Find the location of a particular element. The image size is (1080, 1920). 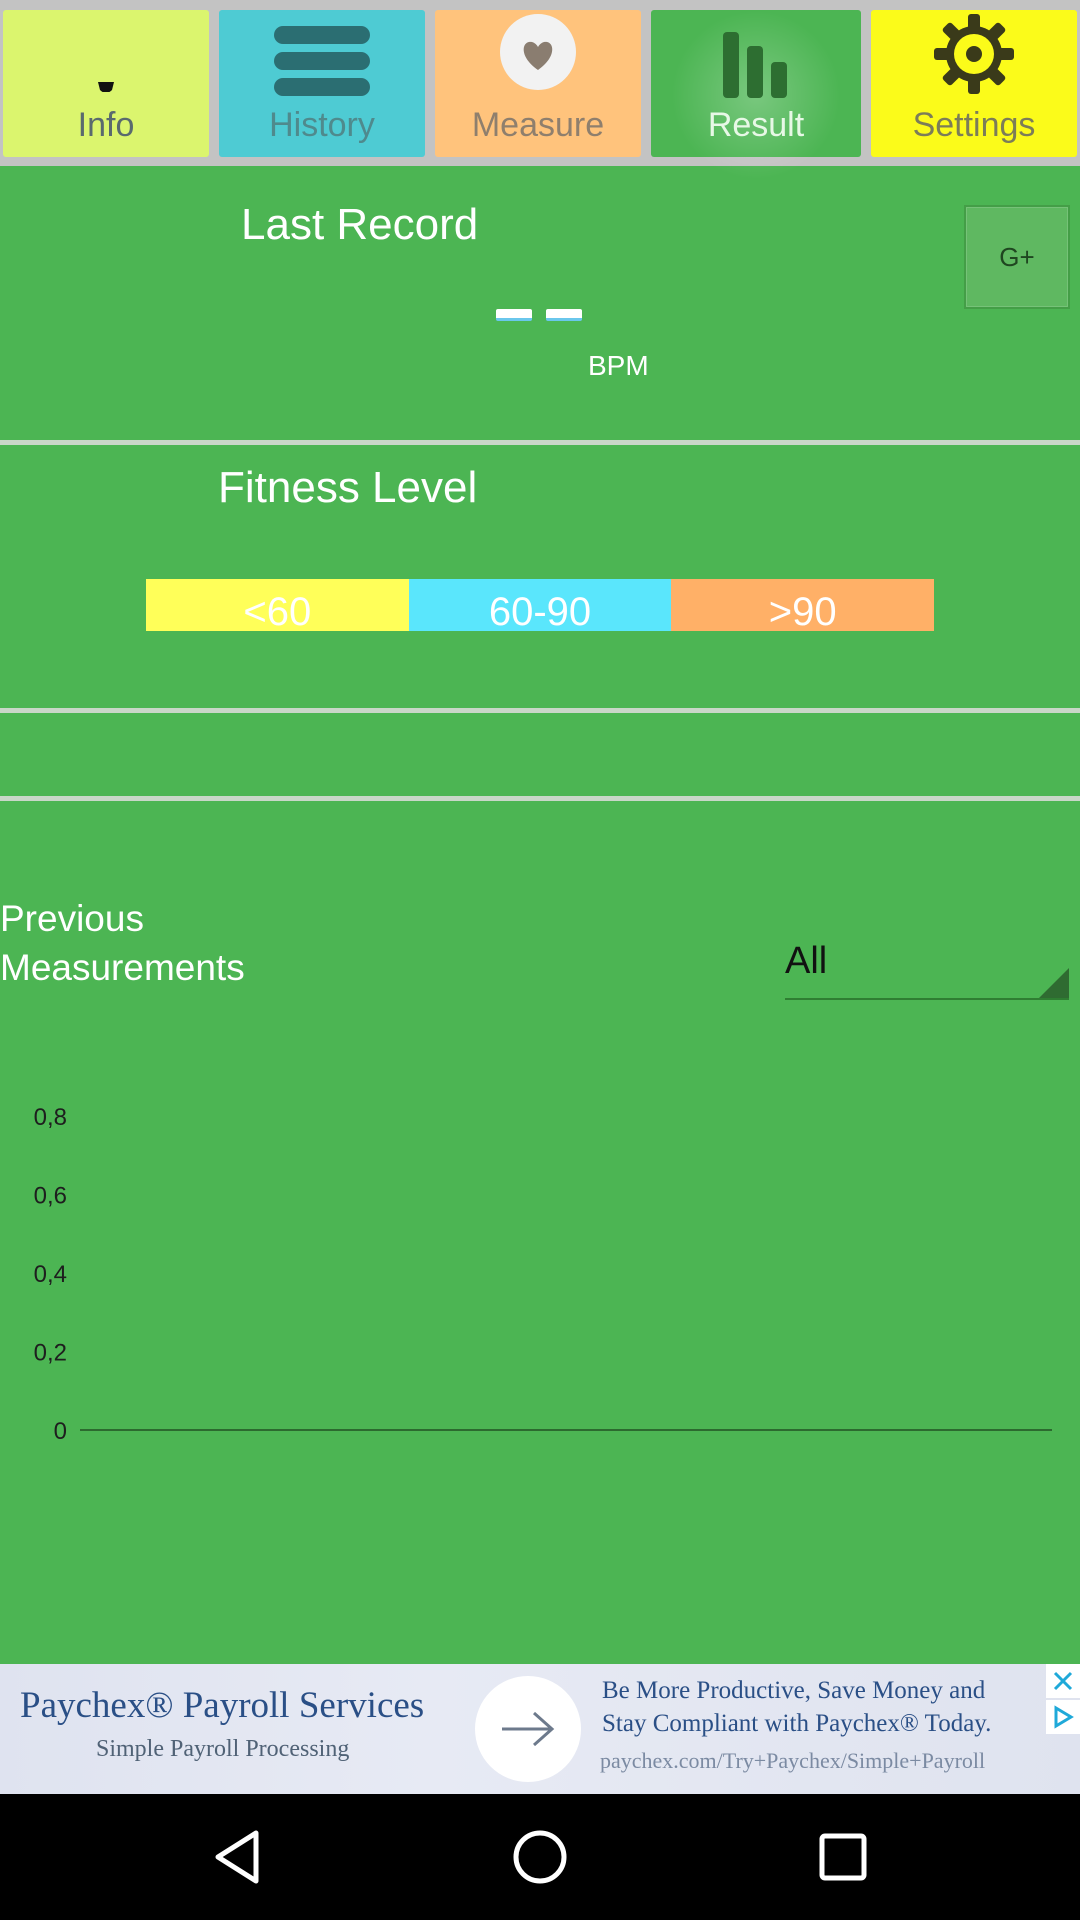

fitness-level-scale: <60 60-90 >90 is located at coordinates (540, 605).